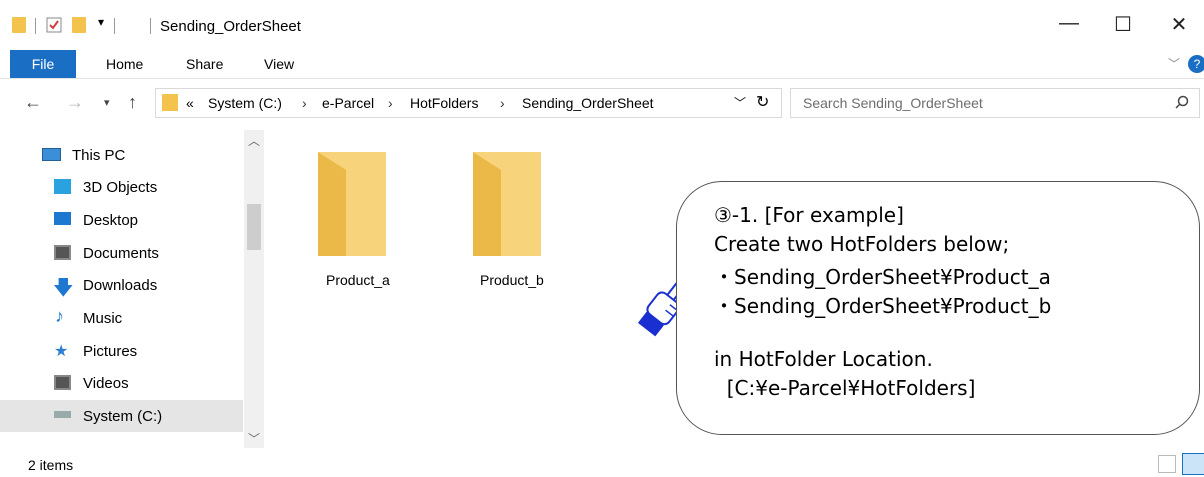 The image size is (1204, 477). I want to click on breadcrumb-hotfolders: HotFolders, so click(444, 103).